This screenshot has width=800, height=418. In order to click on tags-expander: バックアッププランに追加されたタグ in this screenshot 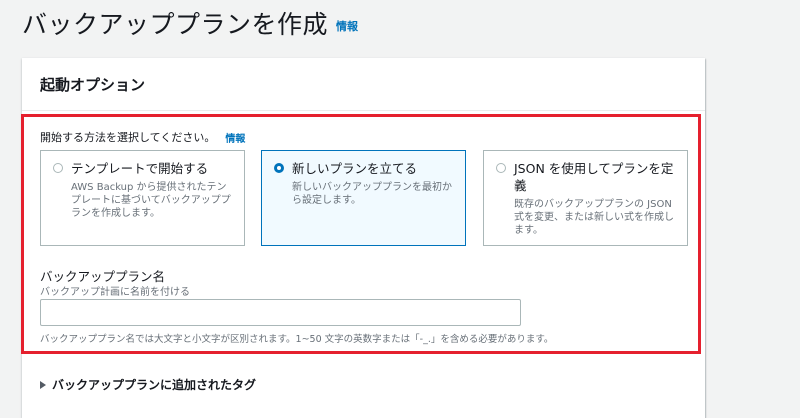, I will do `click(148, 384)`.